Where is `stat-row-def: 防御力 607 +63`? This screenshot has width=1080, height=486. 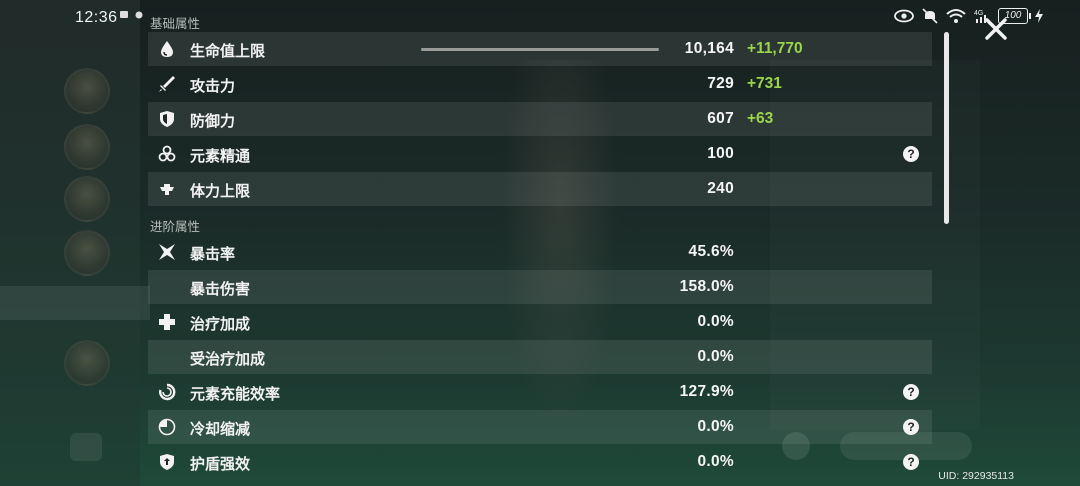
stat-row-def: 防御力 607 +63 is located at coordinates (540, 119).